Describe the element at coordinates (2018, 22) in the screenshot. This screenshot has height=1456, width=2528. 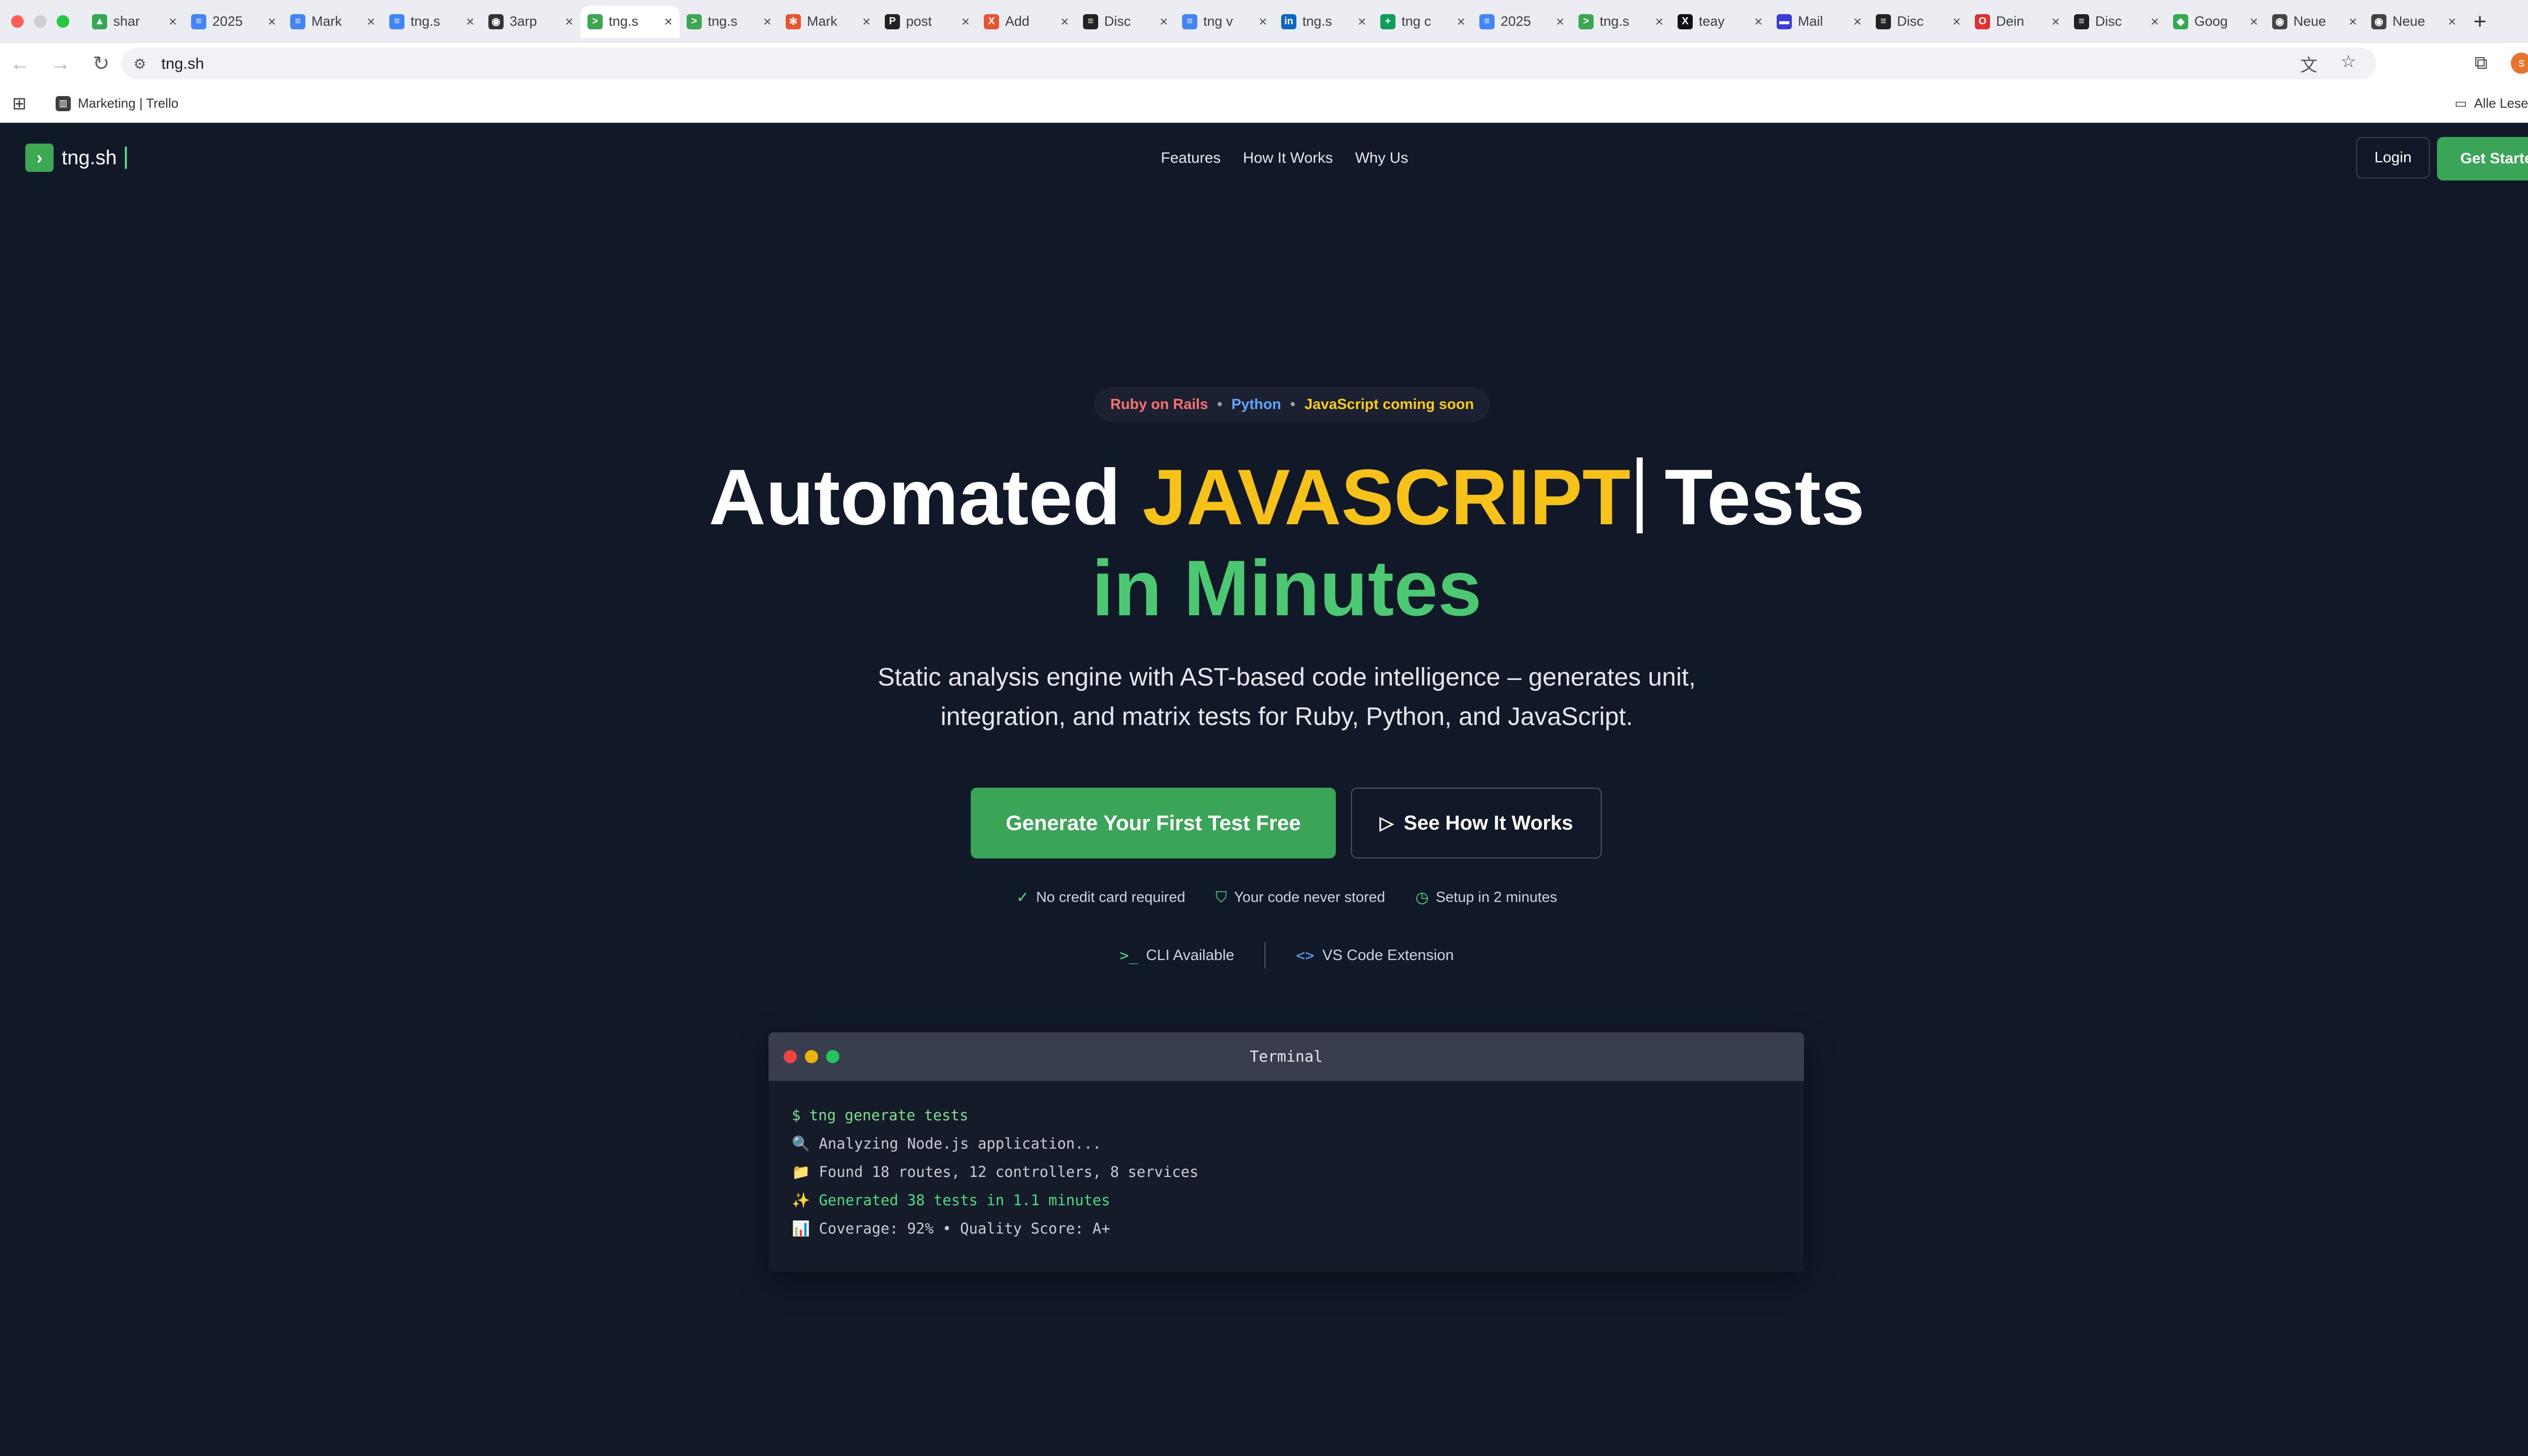
I see `browser-tab: O Dein ×` at that location.